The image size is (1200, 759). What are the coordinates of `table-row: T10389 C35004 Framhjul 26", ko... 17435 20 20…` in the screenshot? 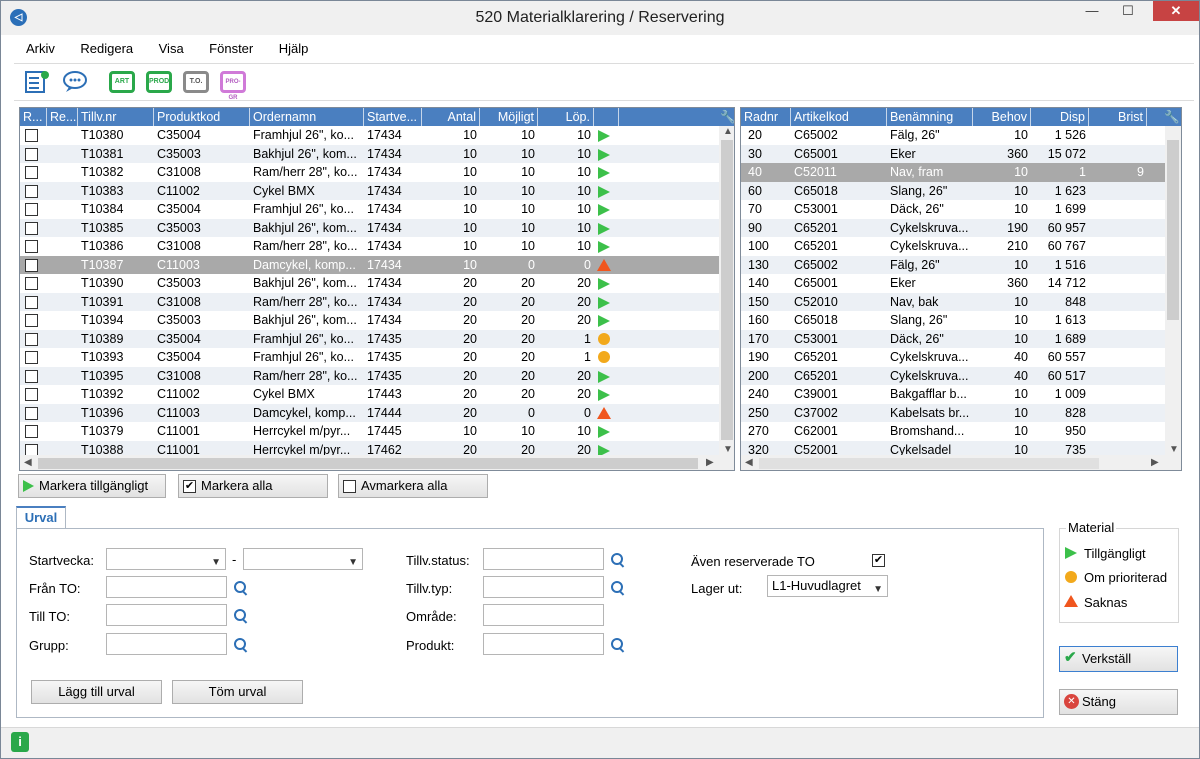 It's located at (369, 338).